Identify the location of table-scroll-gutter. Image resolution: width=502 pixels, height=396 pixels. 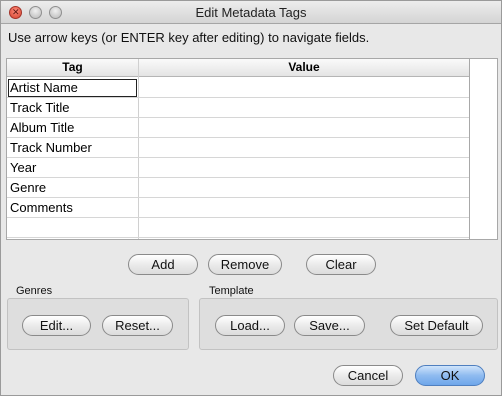
(484, 149).